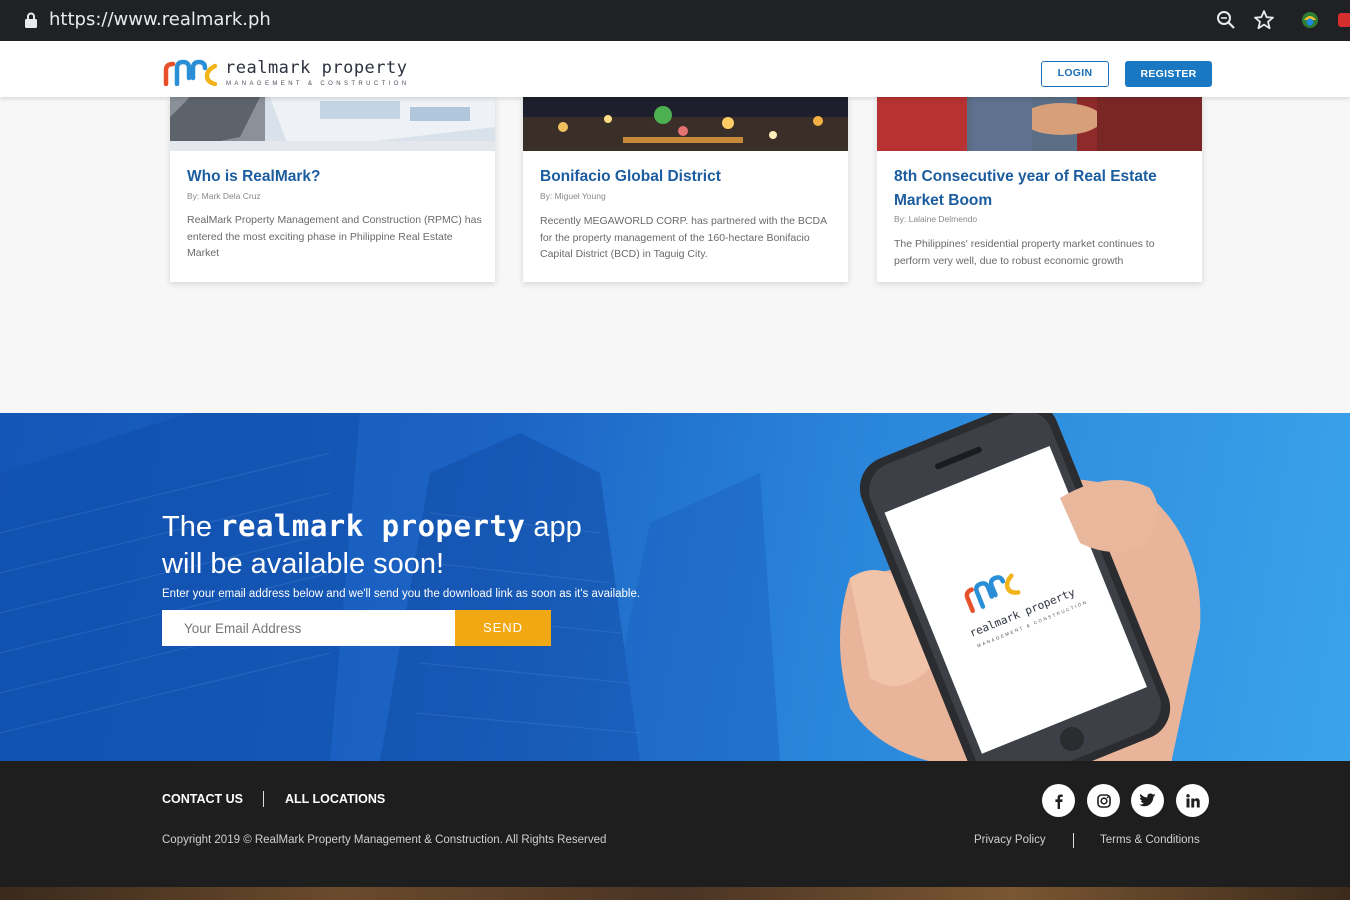  What do you see at coordinates (334, 177) in the screenshot?
I see `article-title: Who is RealMark?` at bounding box center [334, 177].